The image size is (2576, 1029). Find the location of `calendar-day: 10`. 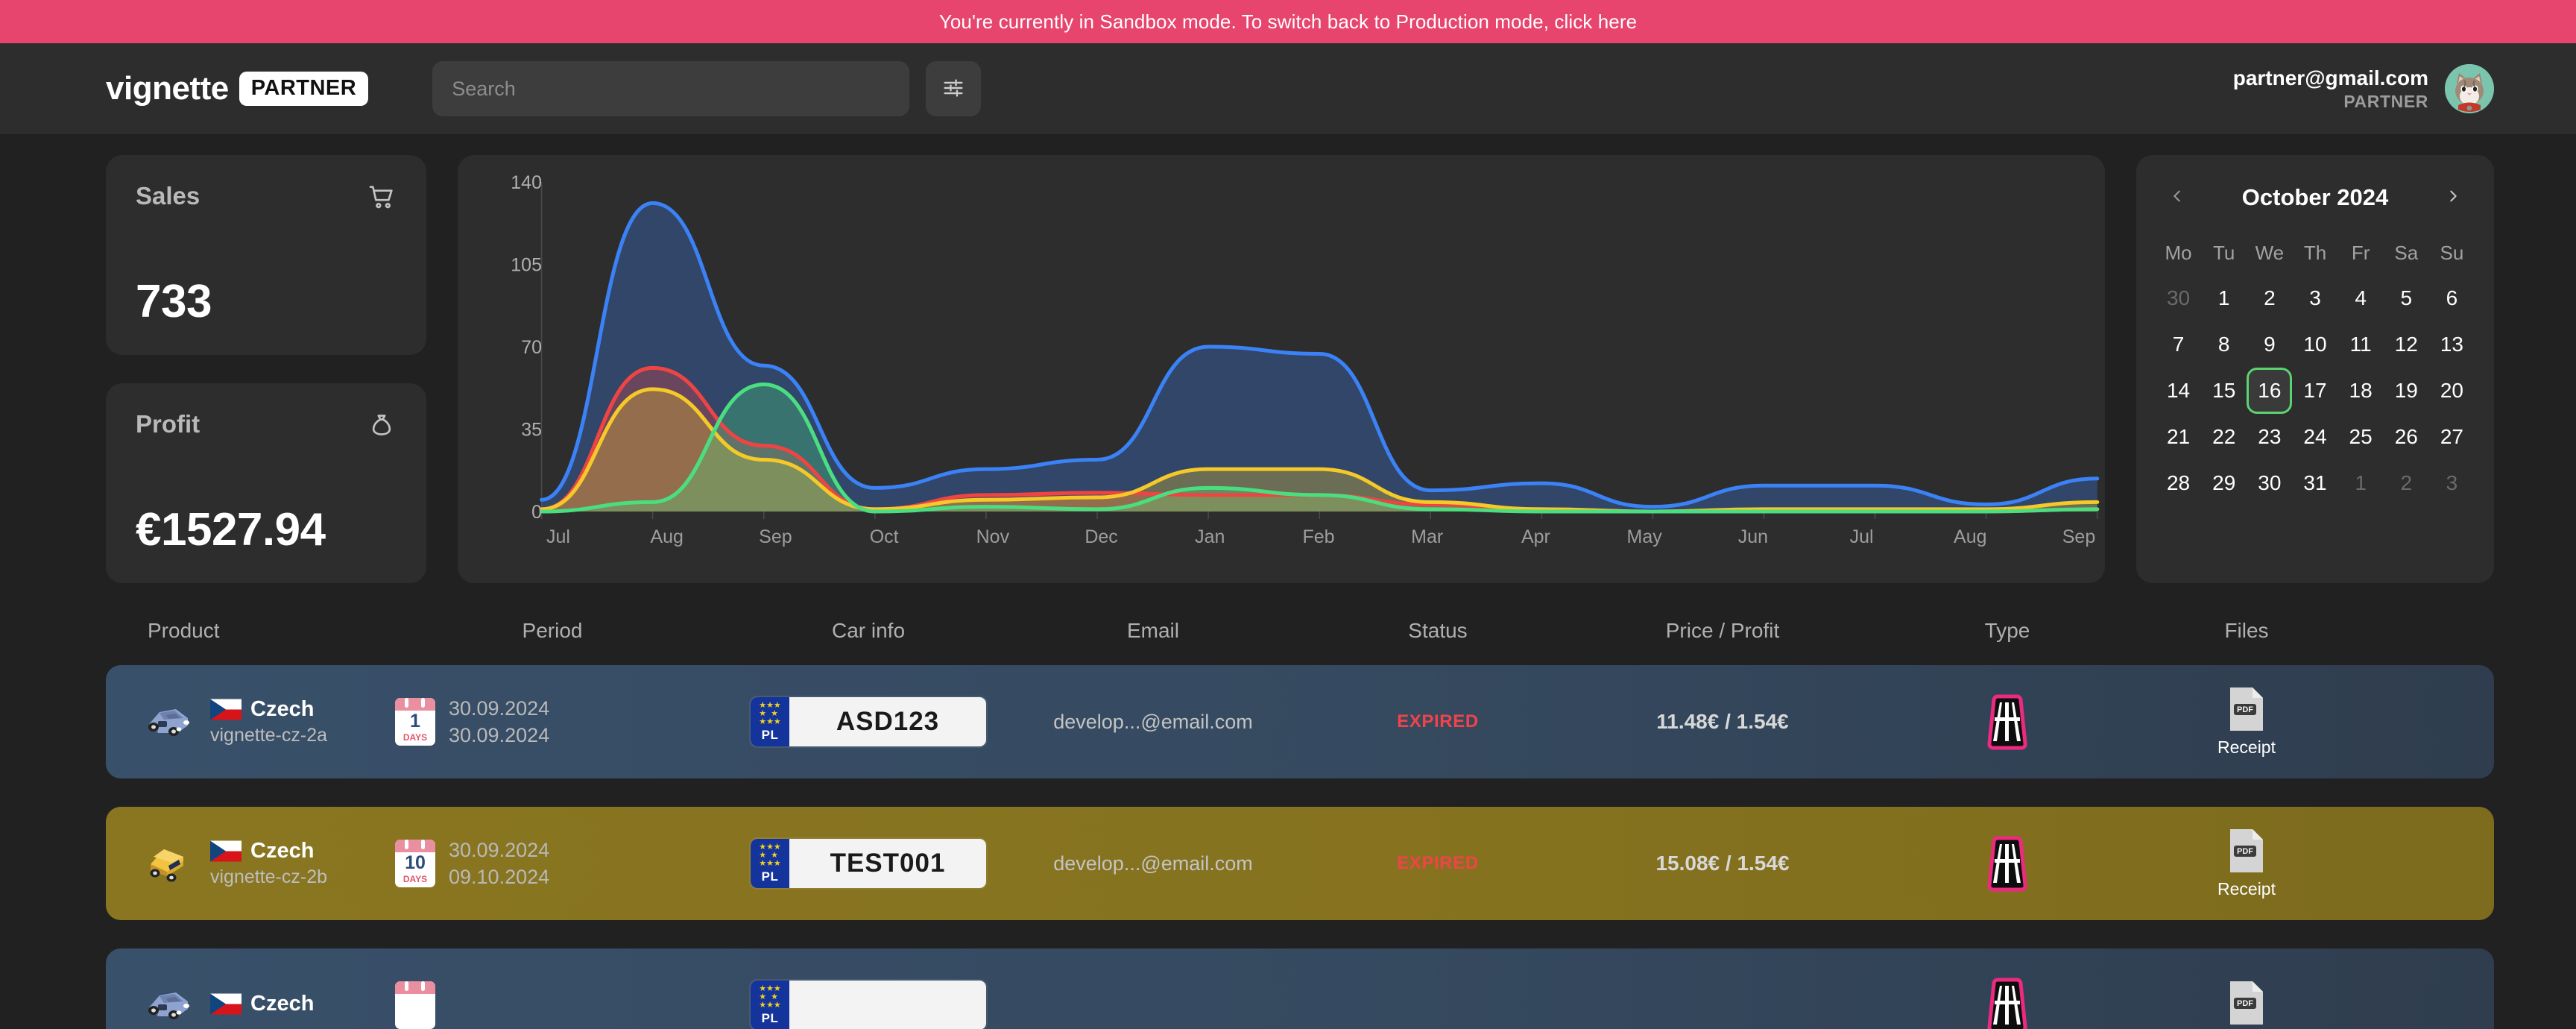

calendar-day: 10 is located at coordinates (2314, 344).